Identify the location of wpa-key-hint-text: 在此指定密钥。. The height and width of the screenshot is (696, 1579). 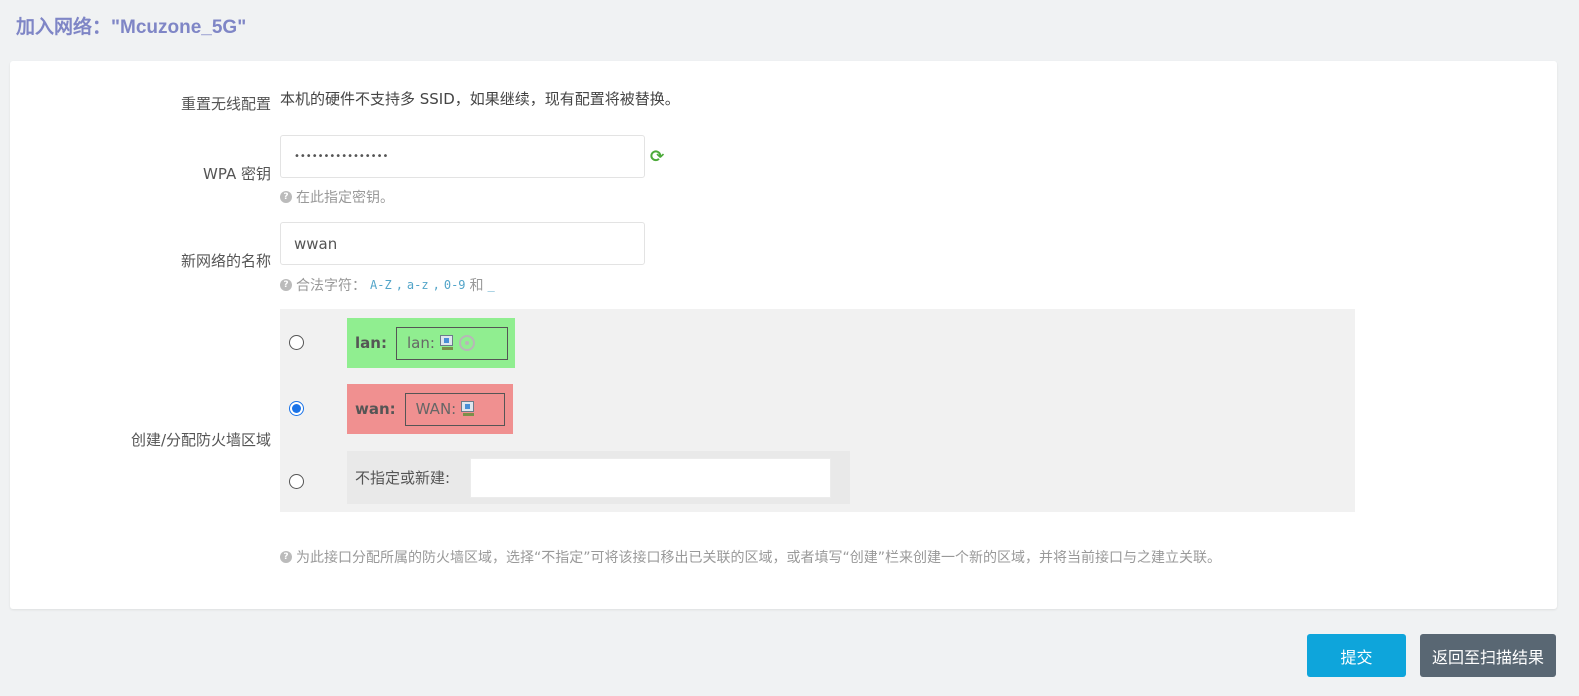
(345, 198).